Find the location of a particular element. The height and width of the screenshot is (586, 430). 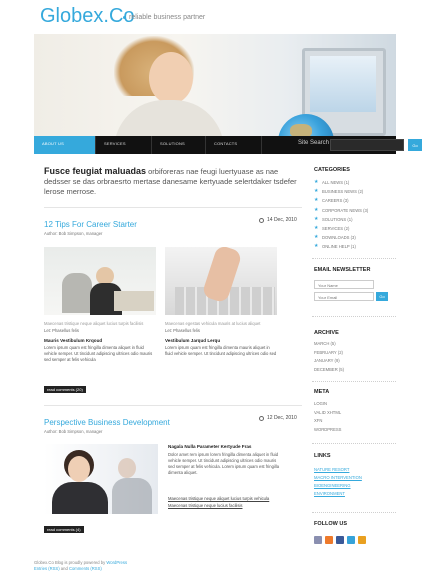

category-item: Careers (3) is located at coordinates (335, 200).